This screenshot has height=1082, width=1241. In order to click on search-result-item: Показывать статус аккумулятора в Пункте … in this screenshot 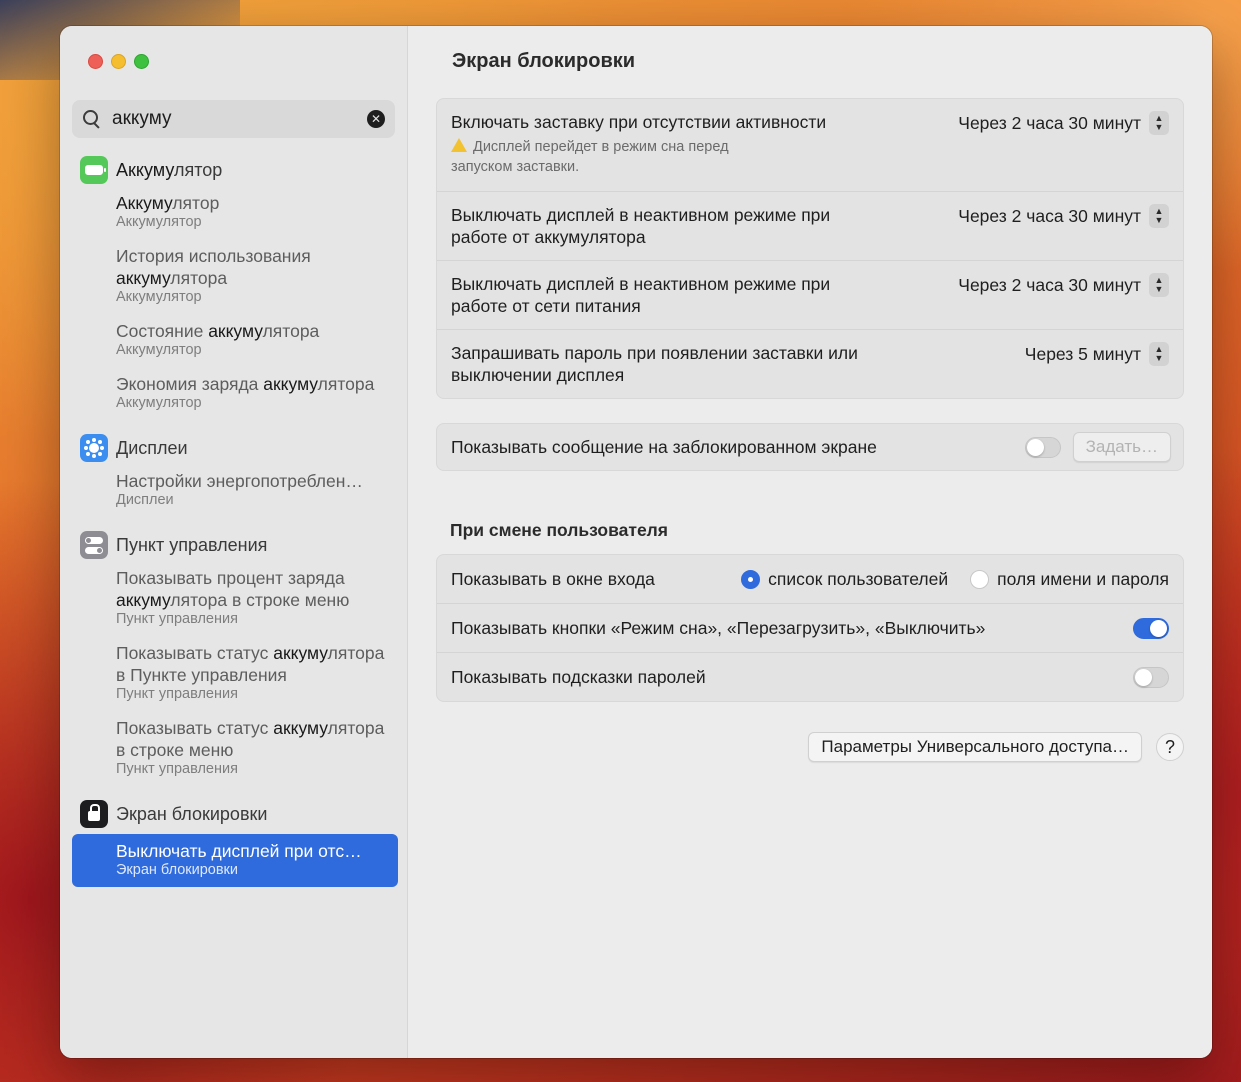, I will do `click(235, 674)`.